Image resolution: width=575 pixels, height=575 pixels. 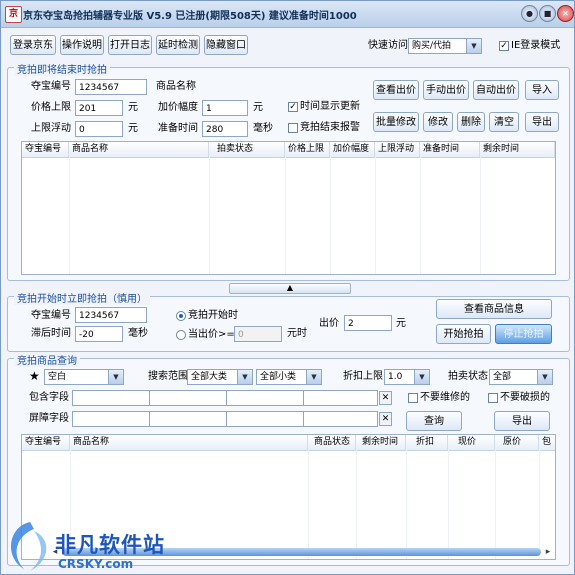 I want to click on delay-input: -20, so click(x=99, y=334).